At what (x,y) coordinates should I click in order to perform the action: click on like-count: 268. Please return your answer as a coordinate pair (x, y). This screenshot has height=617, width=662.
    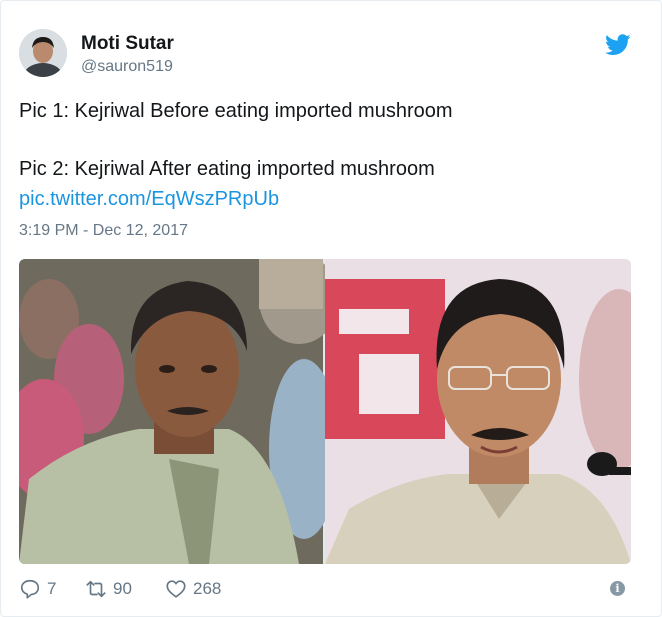
    Looking at the image, I should click on (207, 588).